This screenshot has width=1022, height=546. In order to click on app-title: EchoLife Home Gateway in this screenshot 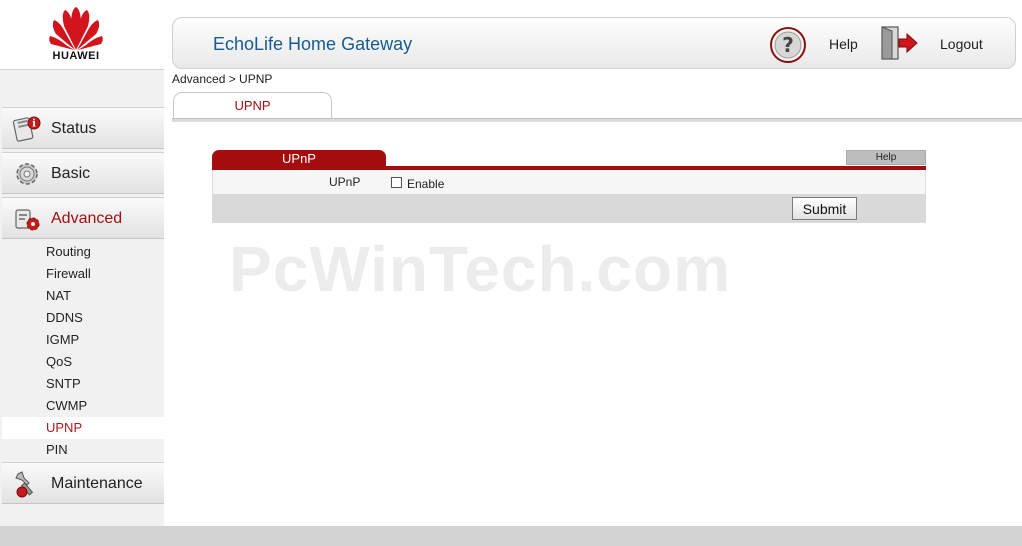, I will do `click(313, 44)`.